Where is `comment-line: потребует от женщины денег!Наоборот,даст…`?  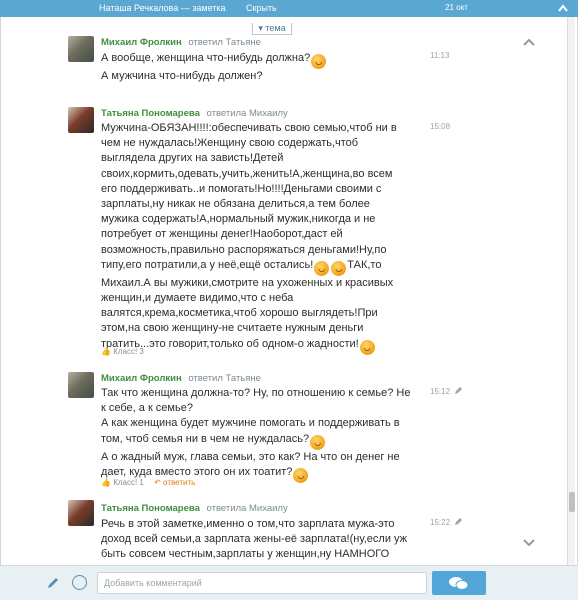 comment-line: потребует от женщины денег!Наоборот,даст… is located at coordinates (222, 234).